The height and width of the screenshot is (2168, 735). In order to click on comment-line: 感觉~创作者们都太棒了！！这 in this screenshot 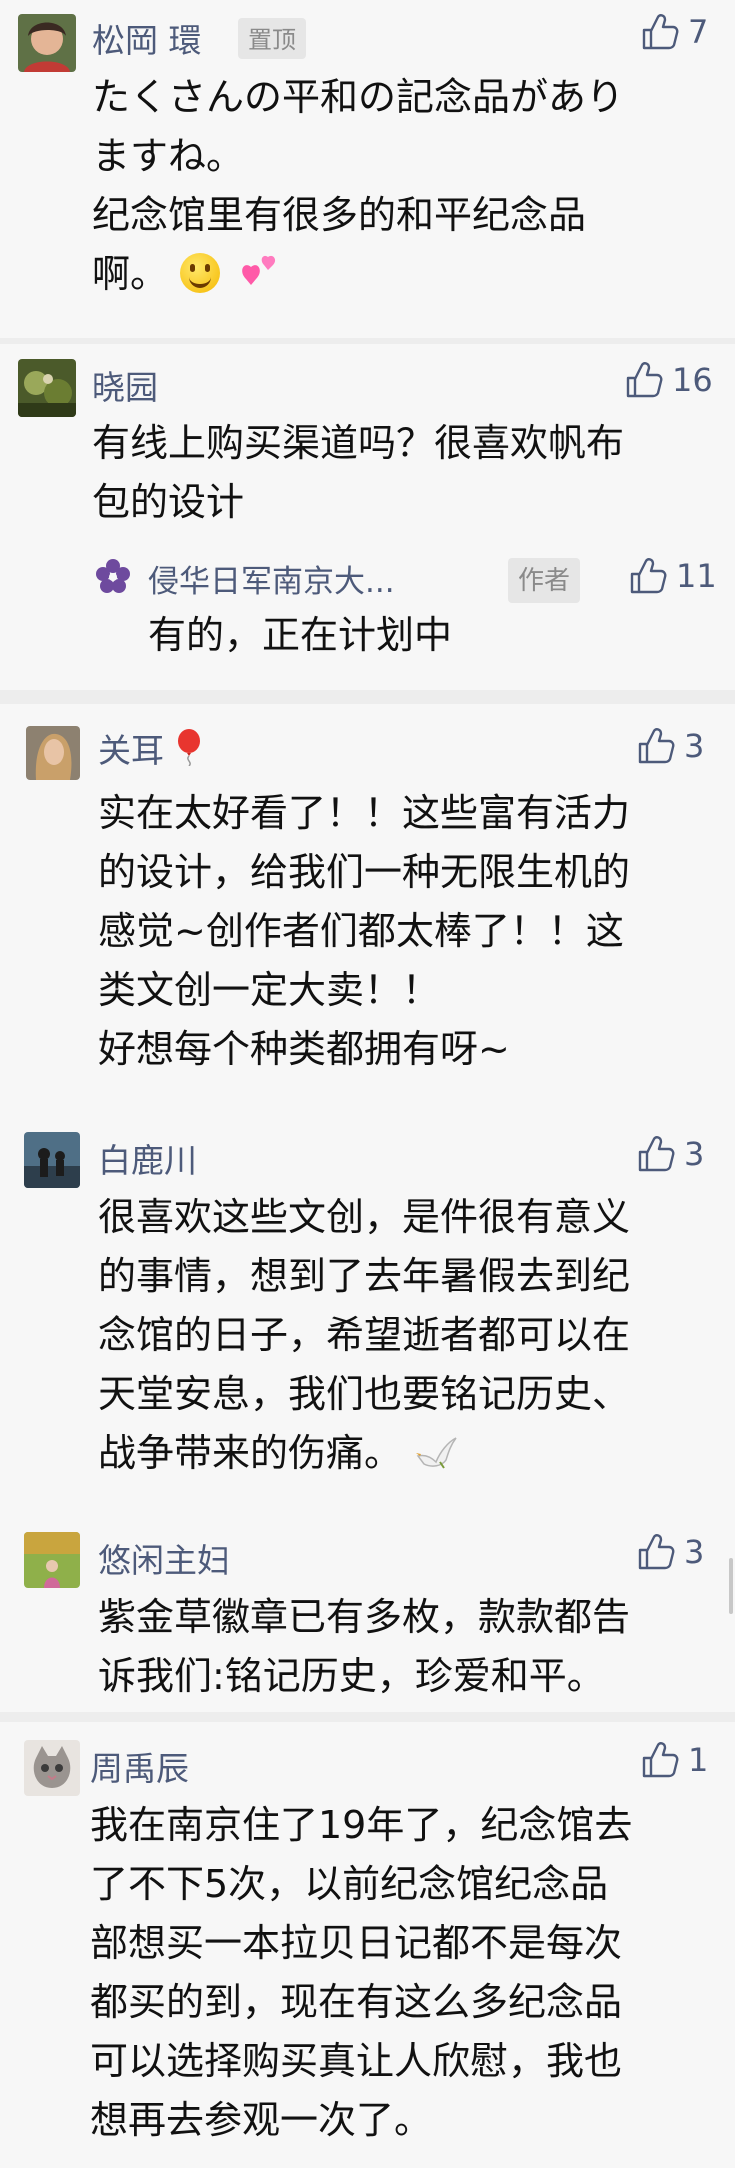, I will do `click(361, 931)`.